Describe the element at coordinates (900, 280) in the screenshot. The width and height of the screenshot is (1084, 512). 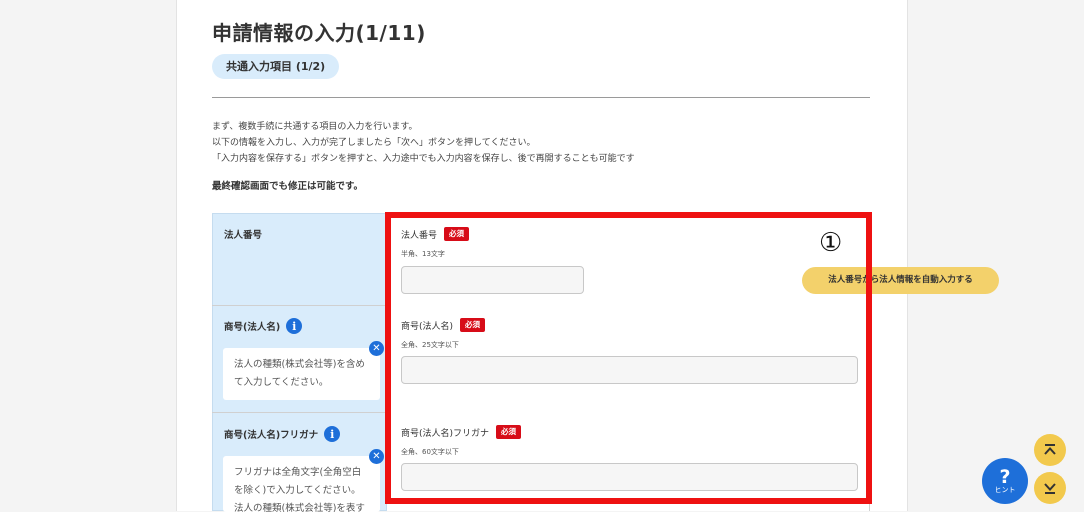
I see `autofill-from-corporate-number-button: 法人番号から法人情報を自動入力する` at that location.